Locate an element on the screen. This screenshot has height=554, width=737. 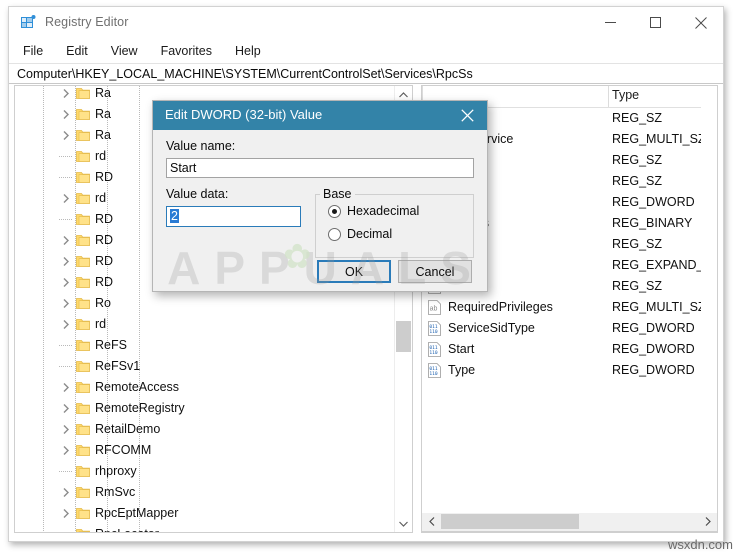
scroll-right-arrow is located at coordinates (707, 521).